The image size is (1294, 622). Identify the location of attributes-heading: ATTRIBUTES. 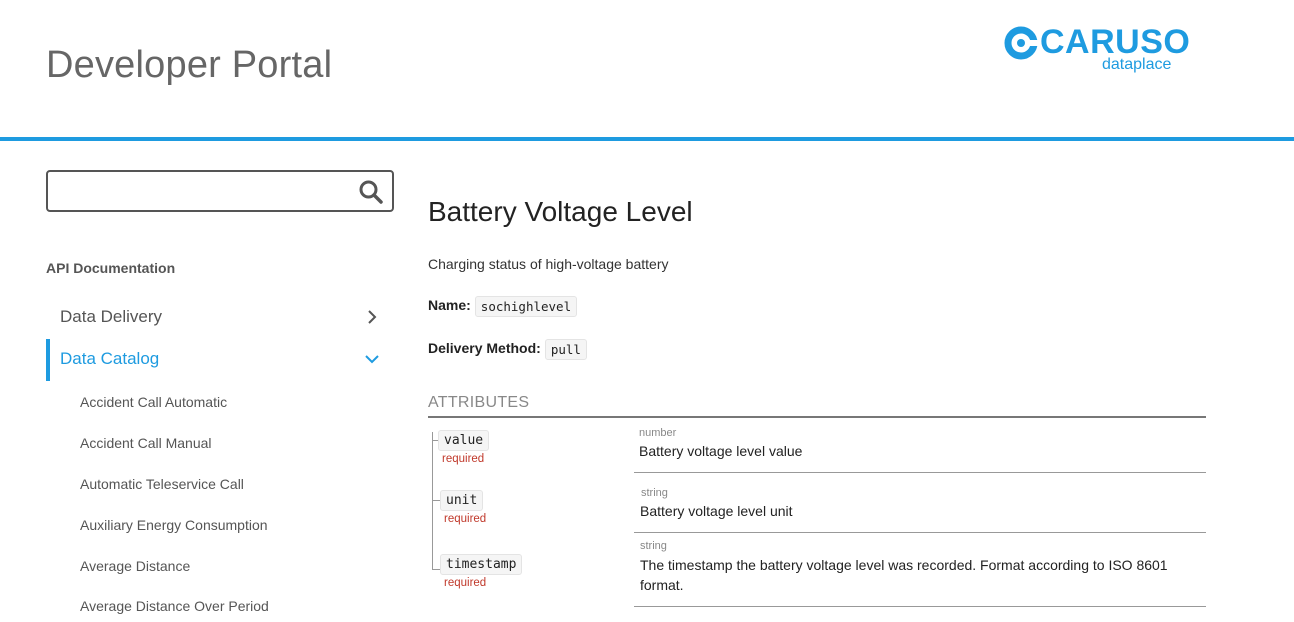
(479, 402).